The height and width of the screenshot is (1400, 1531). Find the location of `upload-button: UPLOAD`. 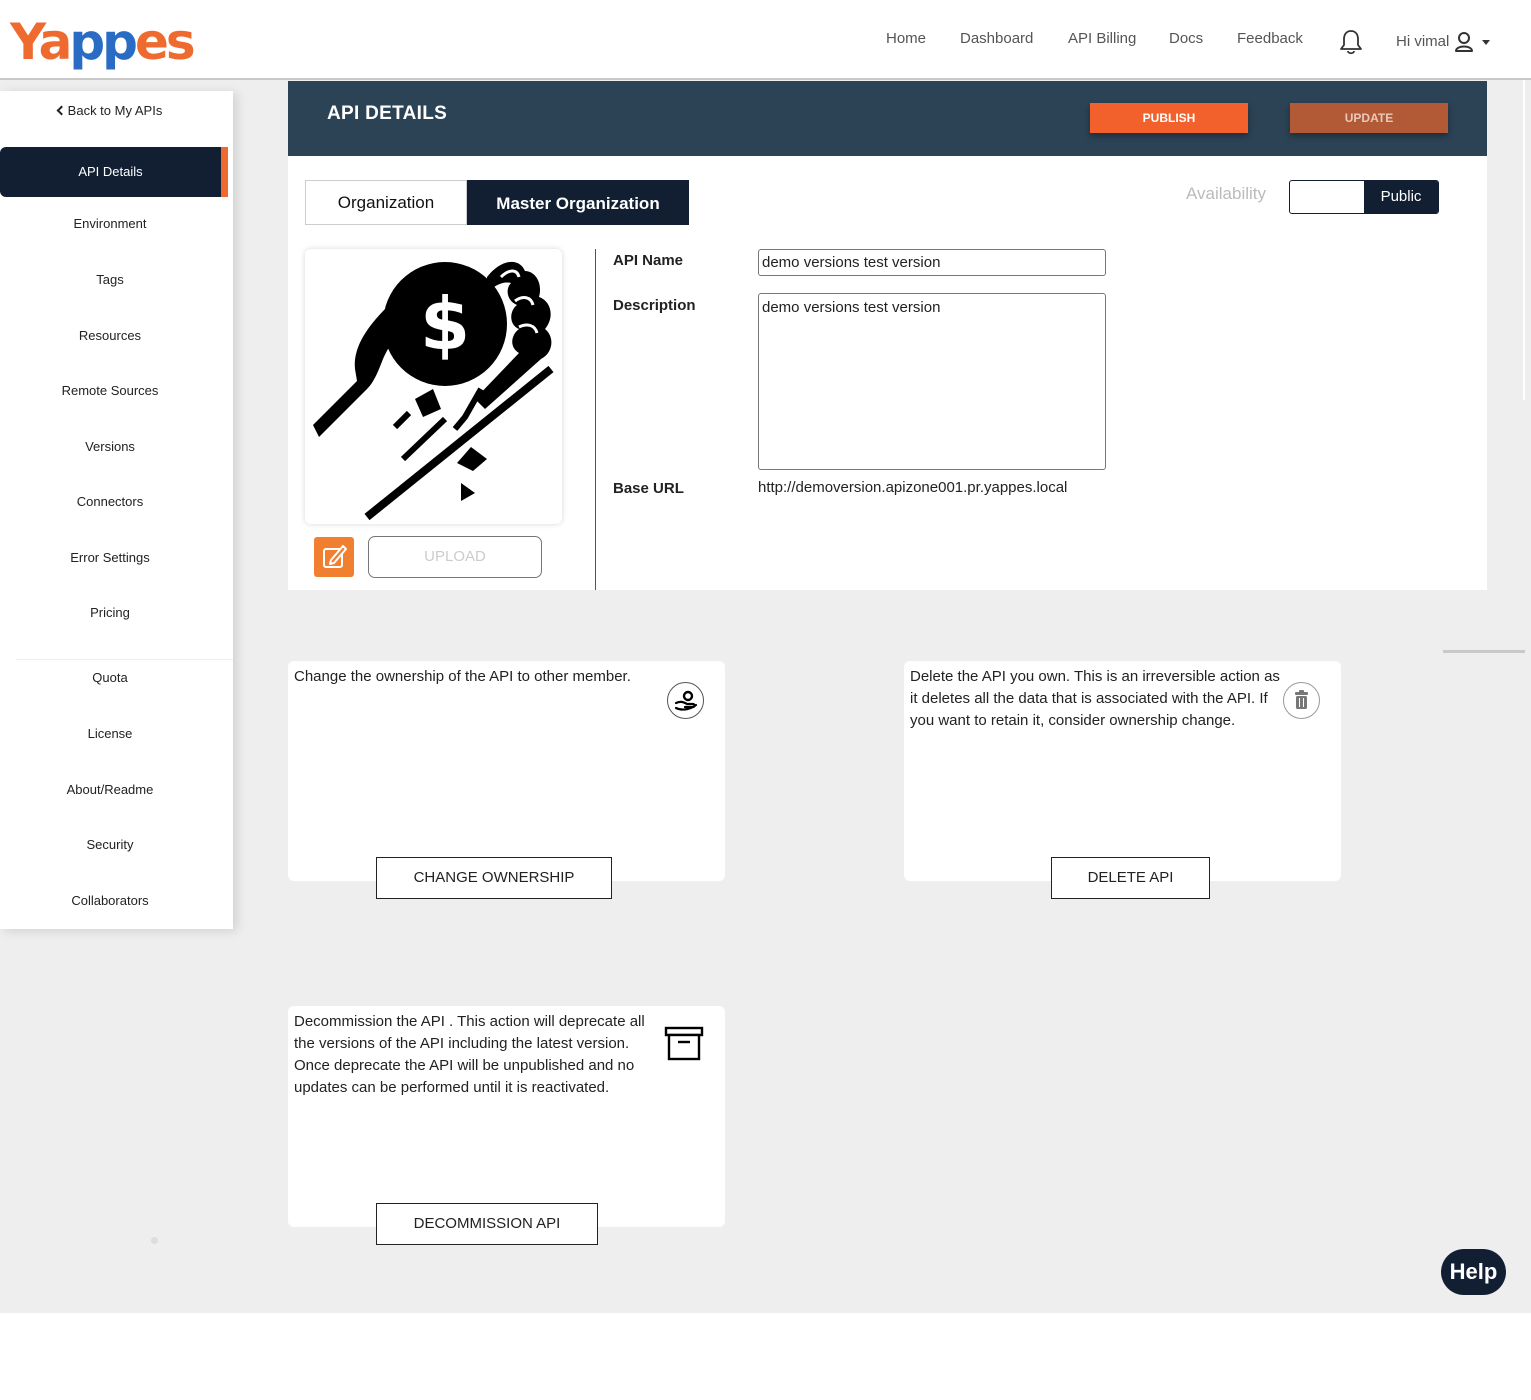

upload-button: UPLOAD is located at coordinates (455, 557).